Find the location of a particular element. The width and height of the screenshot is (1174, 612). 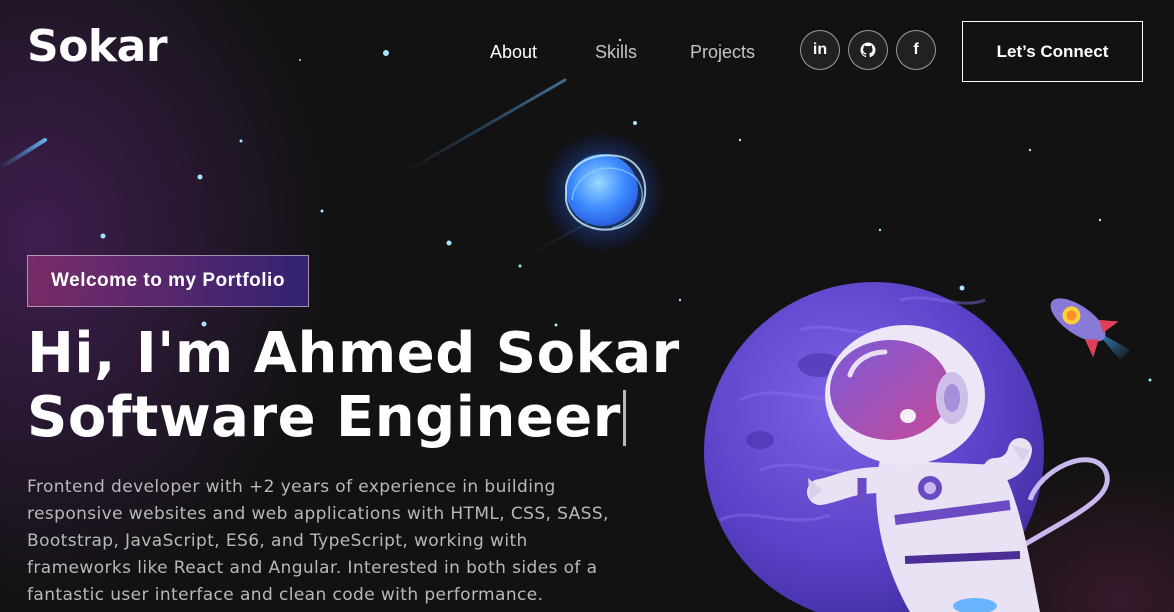

welcome-tagline: Welcome to my Portfolio is located at coordinates (168, 281).